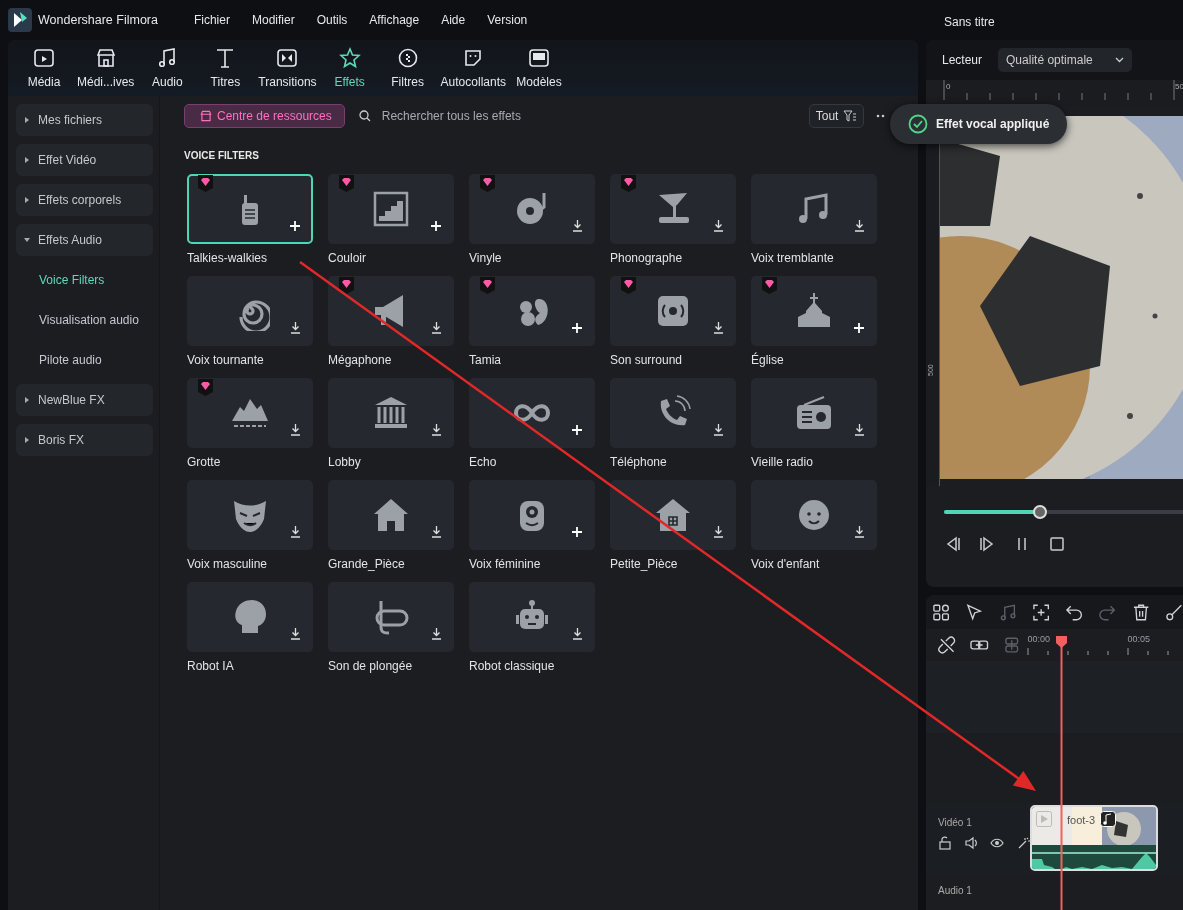  Describe the element at coordinates (639, 462) in the screenshot. I see `effect-name: Téléphone` at that location.